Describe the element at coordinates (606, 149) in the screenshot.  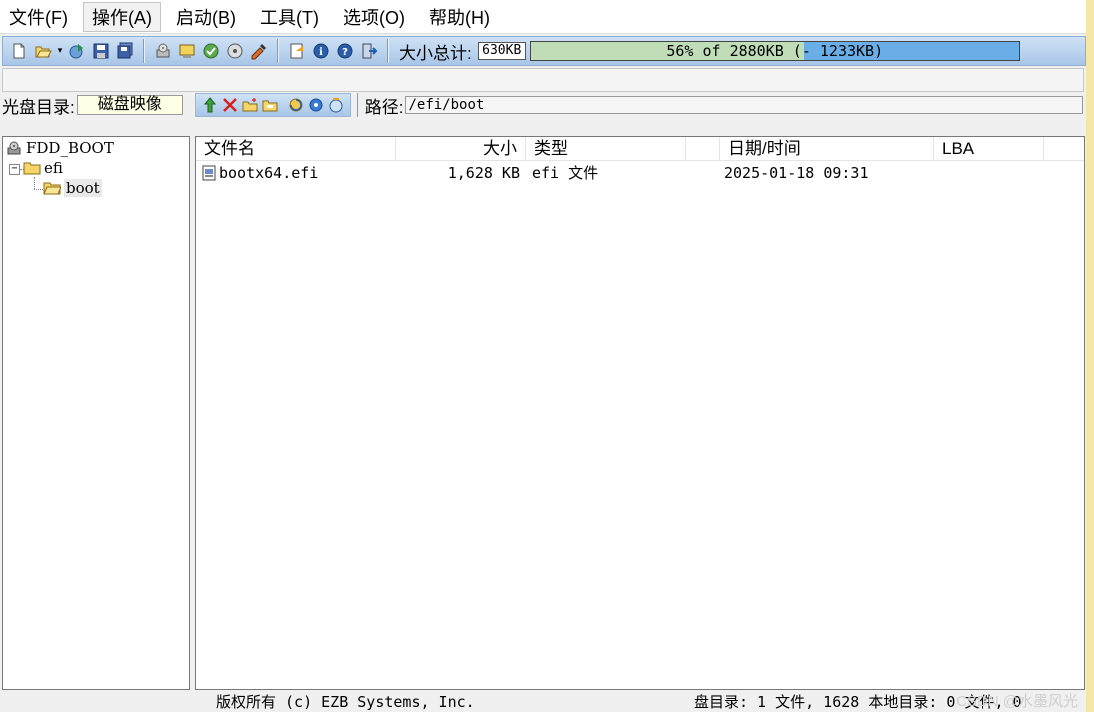
I see `column-header-type: 类型` at that location.